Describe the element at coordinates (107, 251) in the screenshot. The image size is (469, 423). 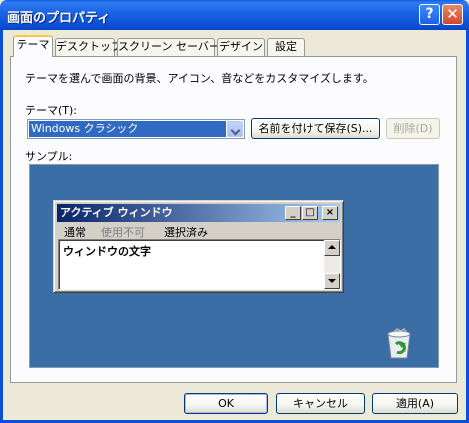
I see `preview-window-text: ウィンドウの文字` at that location.